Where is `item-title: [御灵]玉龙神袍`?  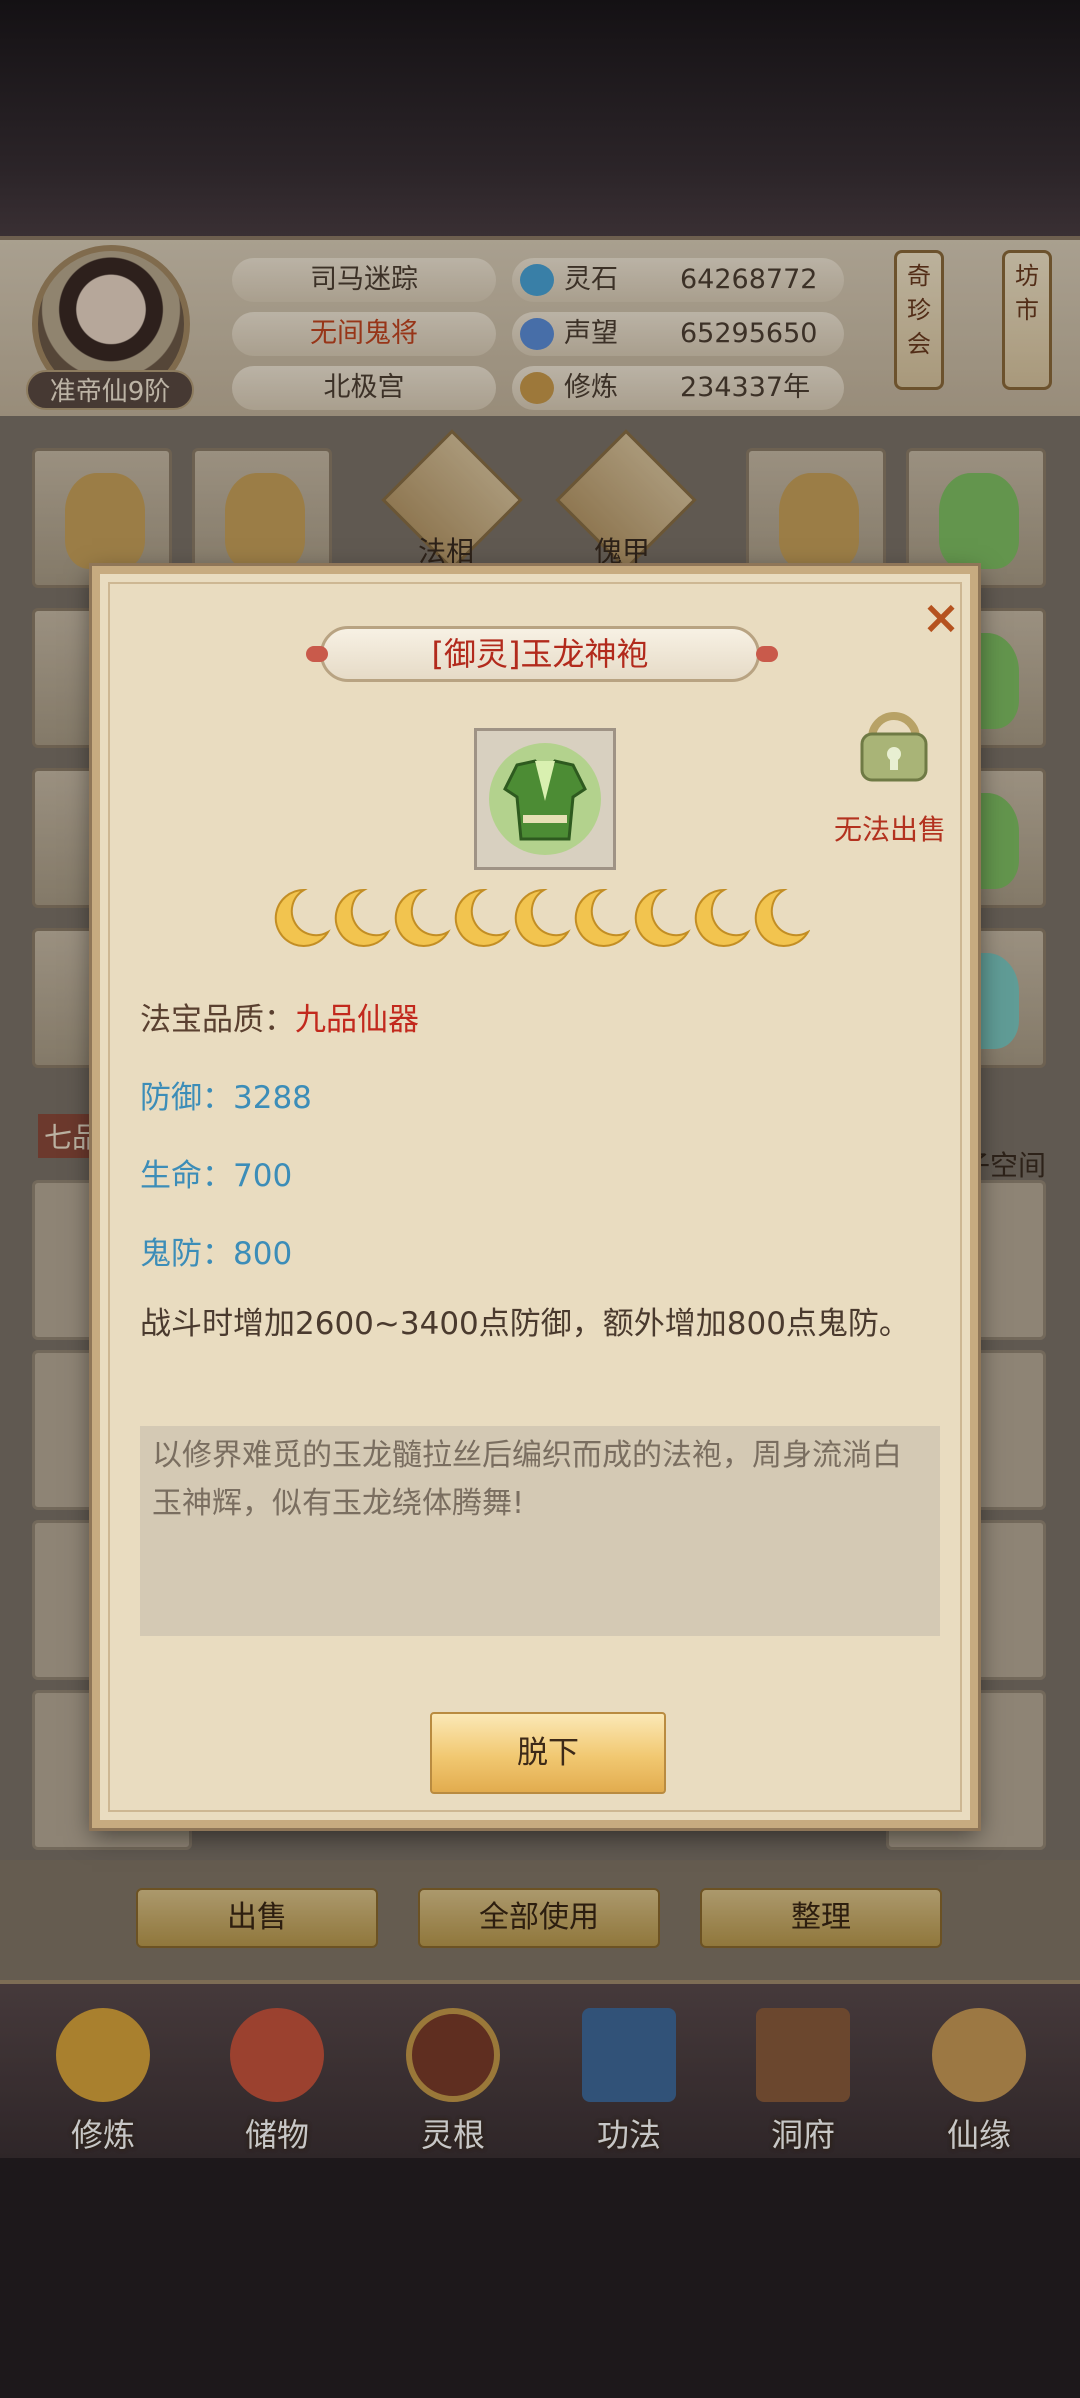 item-title: [御灵]玉龙神袍 is located at coordinates (540, 654).